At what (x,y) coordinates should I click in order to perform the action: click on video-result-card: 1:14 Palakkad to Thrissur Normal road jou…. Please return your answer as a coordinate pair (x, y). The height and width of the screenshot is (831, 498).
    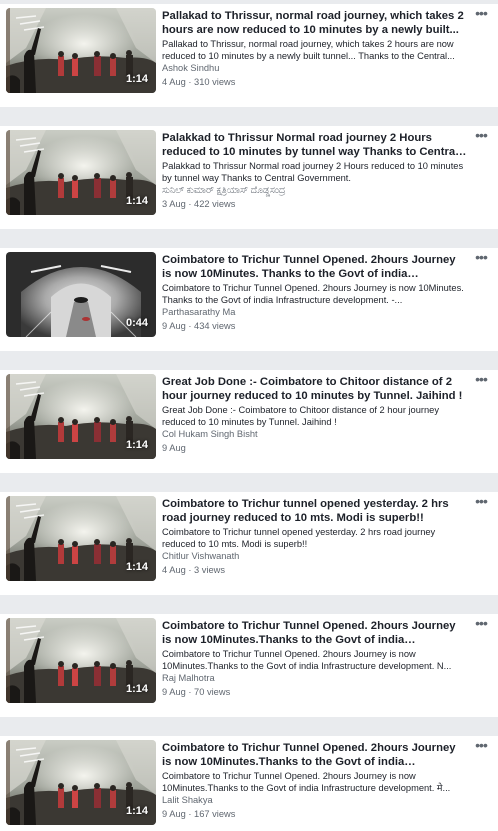
    Looking at the image, I should click on (249, 177).